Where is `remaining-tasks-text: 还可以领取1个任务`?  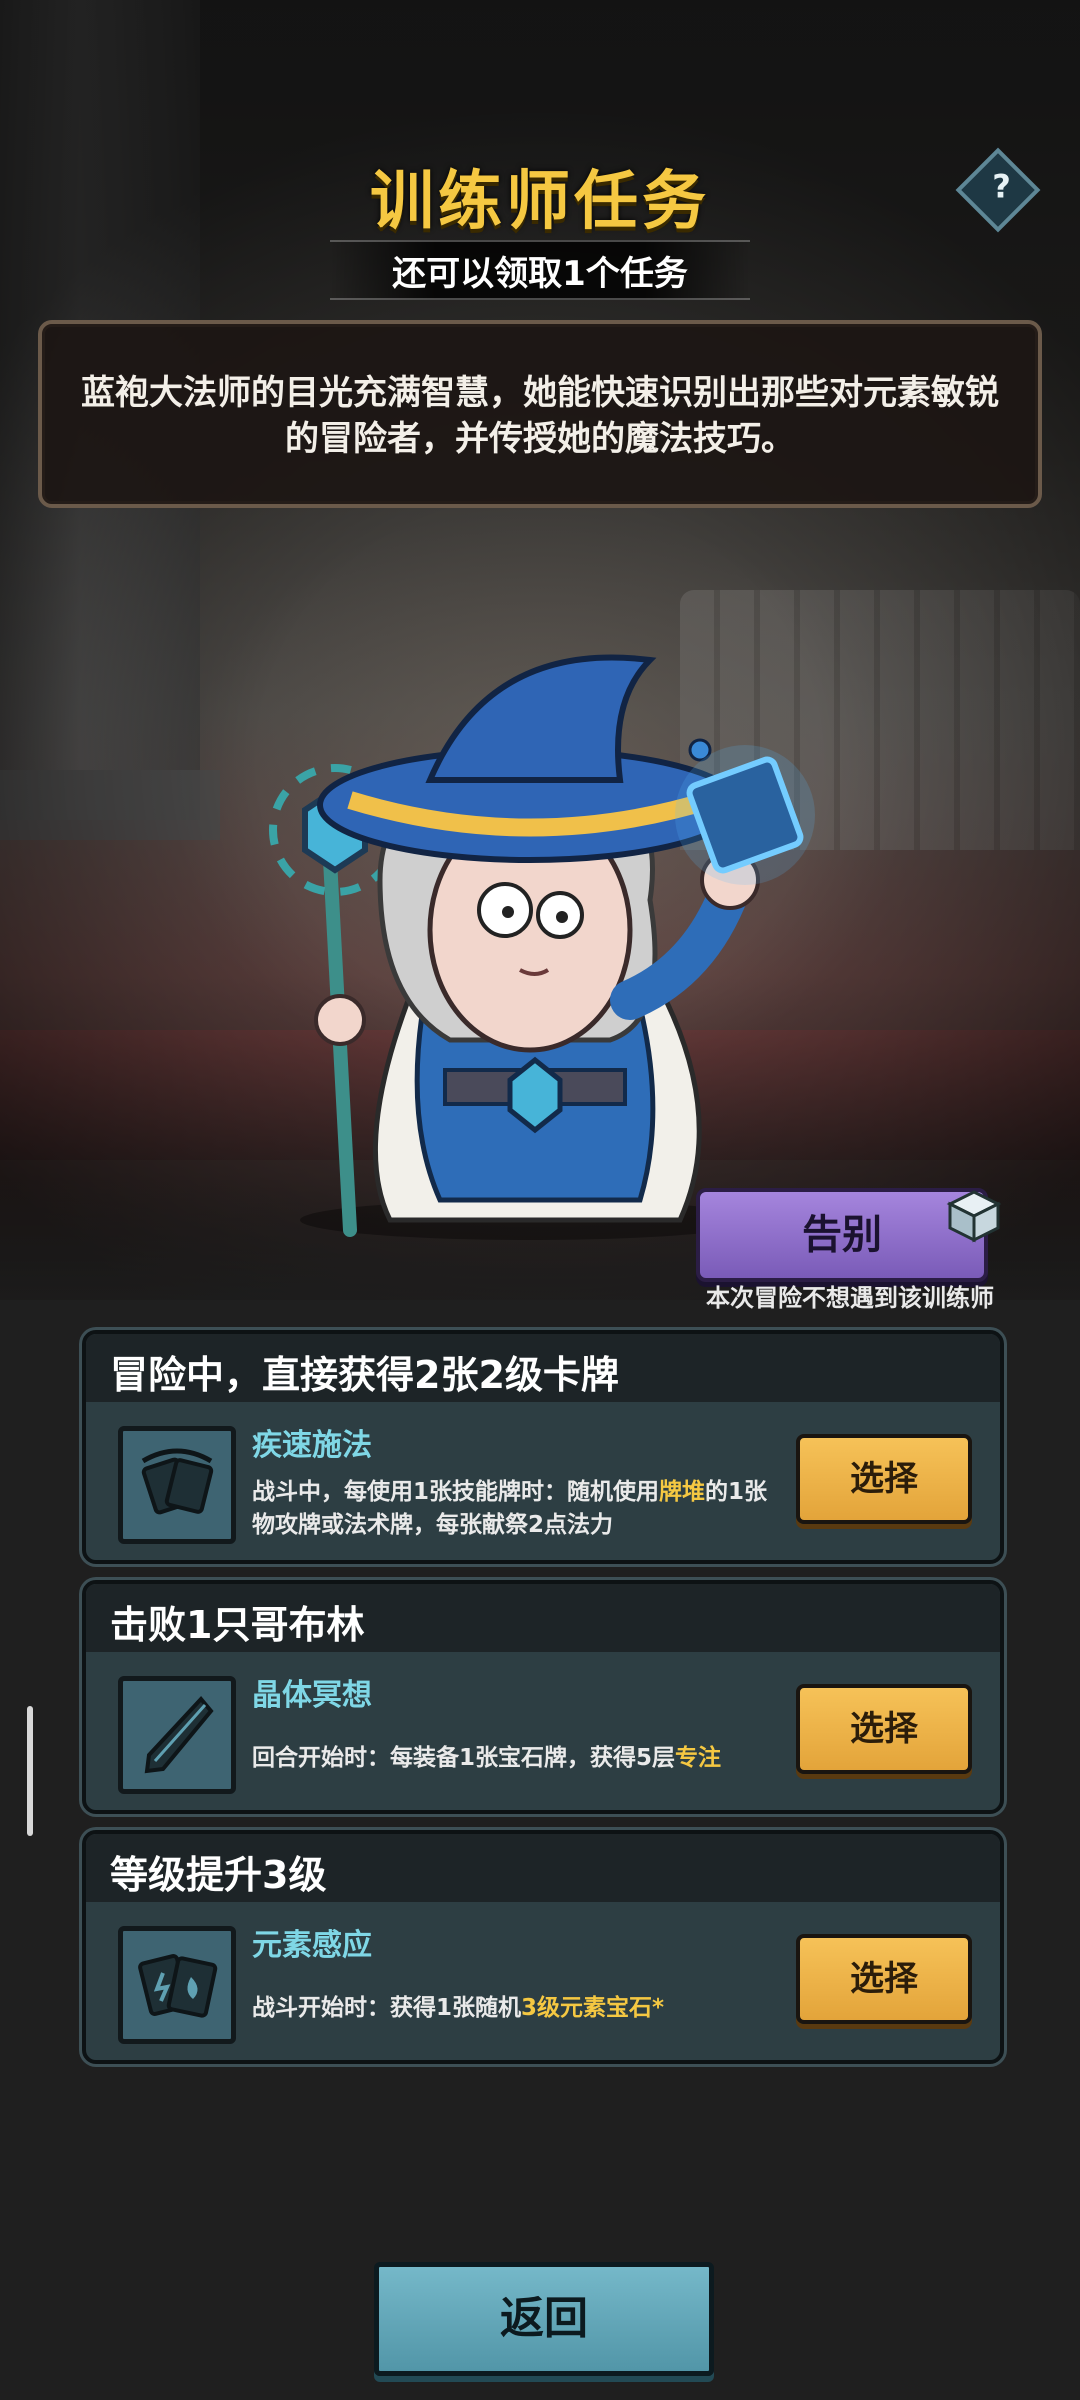
remaining-tasks-text: 还可以领取1个任务 is located at coordinates (540, 274).